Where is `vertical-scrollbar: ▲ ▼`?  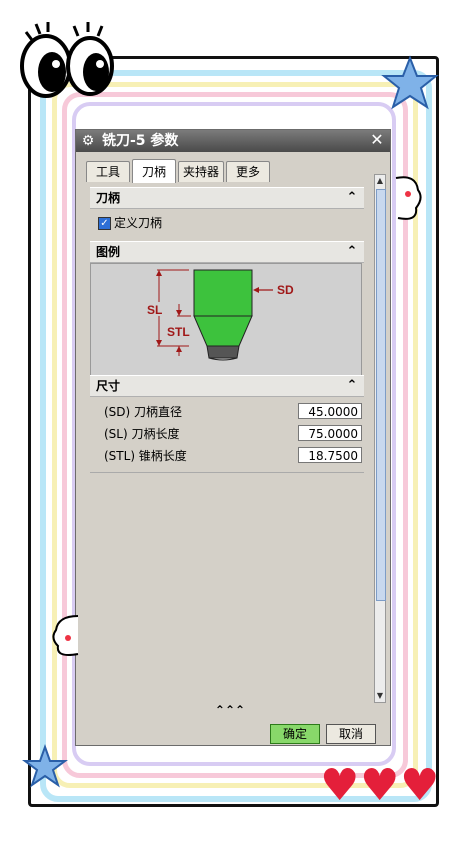 vertical-scrollbar: ▲ ▼ is located at coordinates (380, 438).